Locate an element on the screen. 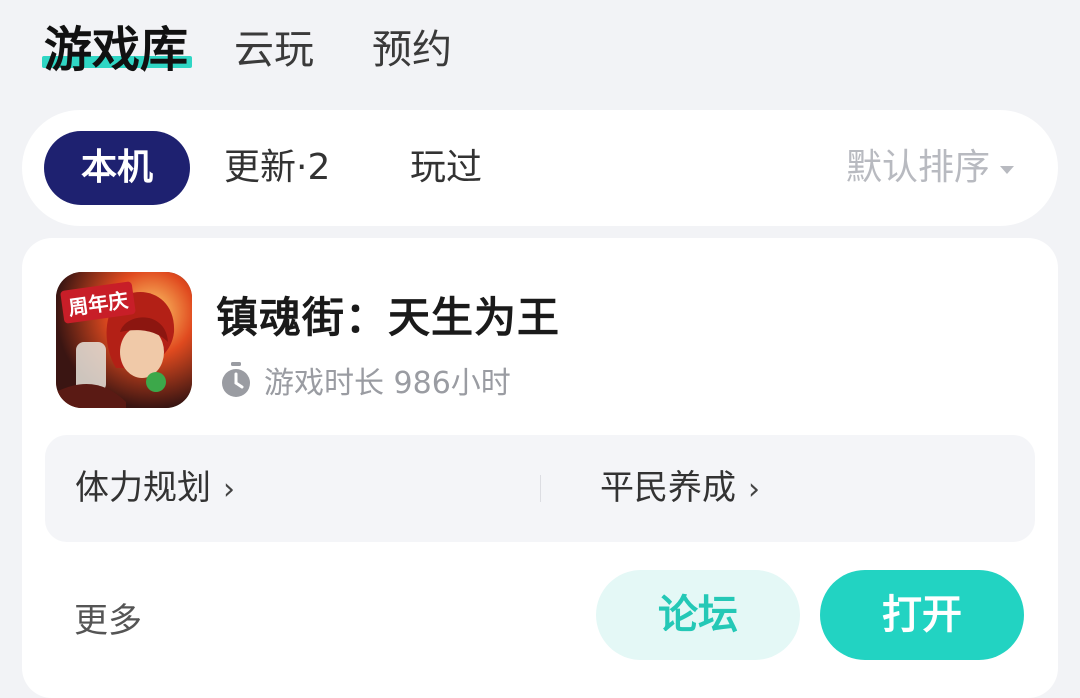 This screenshot has height=698, width=1080. top-tabs: 游戏库 云玩 预约 is located at coordinates (276, 45).